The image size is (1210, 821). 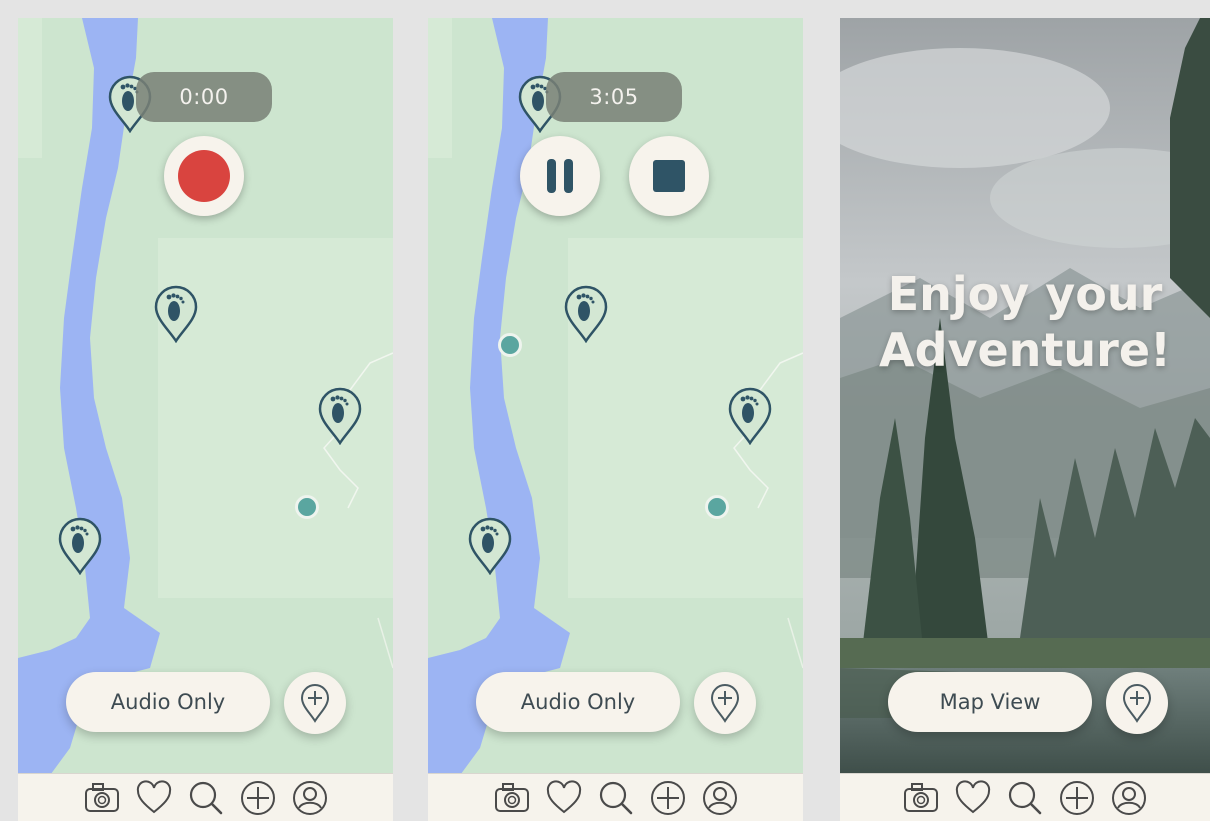 I want to click on record-button, so click(x=204, y=176).